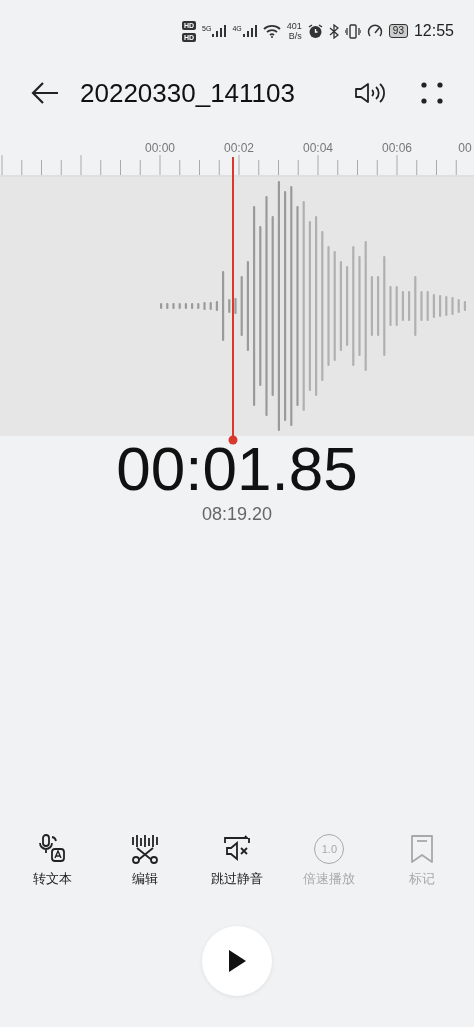 The width and height of the screenshot is (474, 1027). Describe the element at coordinates (237, 469) in the screenshot. I see `elapsed-time: 00:01.85` at that location.